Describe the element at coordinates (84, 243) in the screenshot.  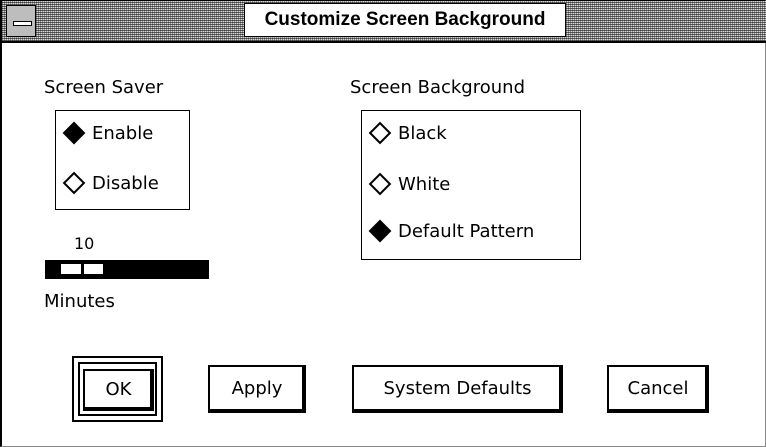
I see `timeout-value: 10` at that location.